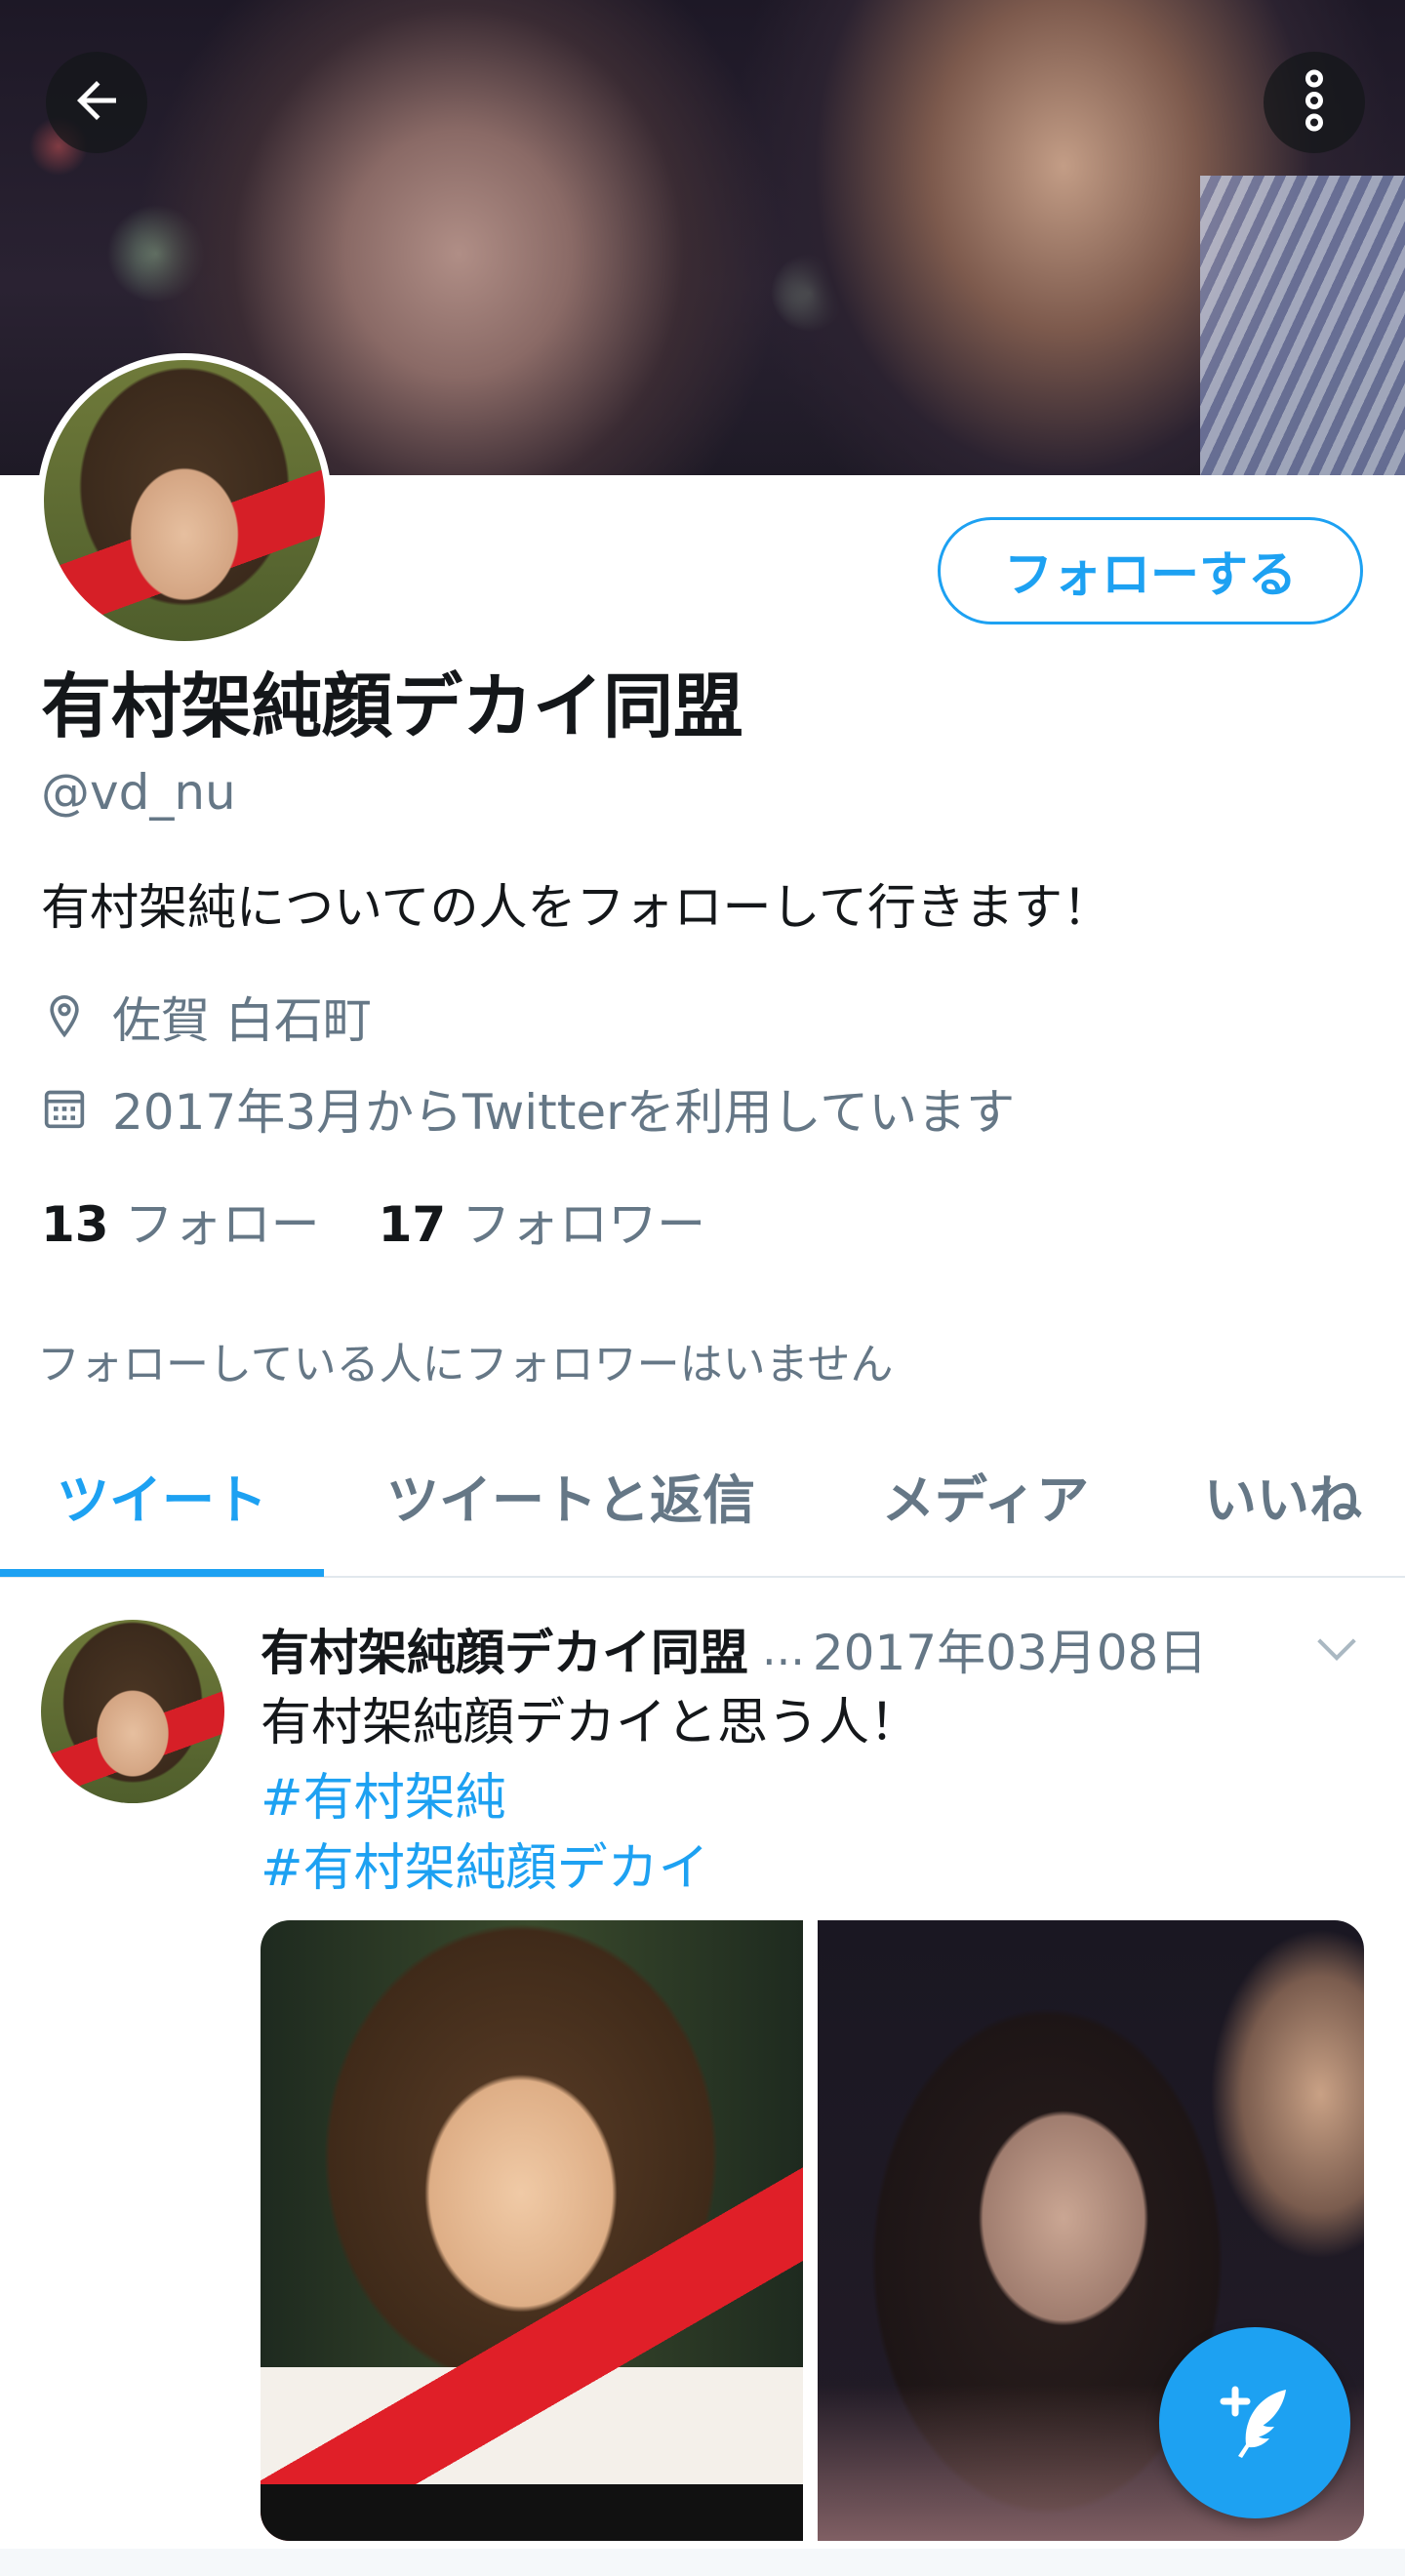 The width and height of the screenshot is (1405, 2576). What do you see at coordinates (465, 1364) in the screenshot?
I see `followed-by-note: フォローしている人にフォロワーはいません` at bounding box center [465, 1364].